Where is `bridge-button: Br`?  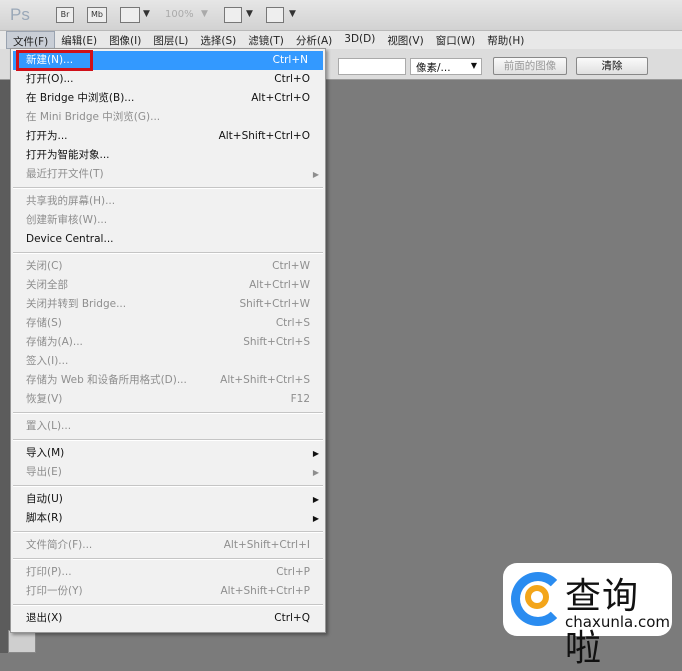
bridge-button: Br is located at coordinates (65, 15).